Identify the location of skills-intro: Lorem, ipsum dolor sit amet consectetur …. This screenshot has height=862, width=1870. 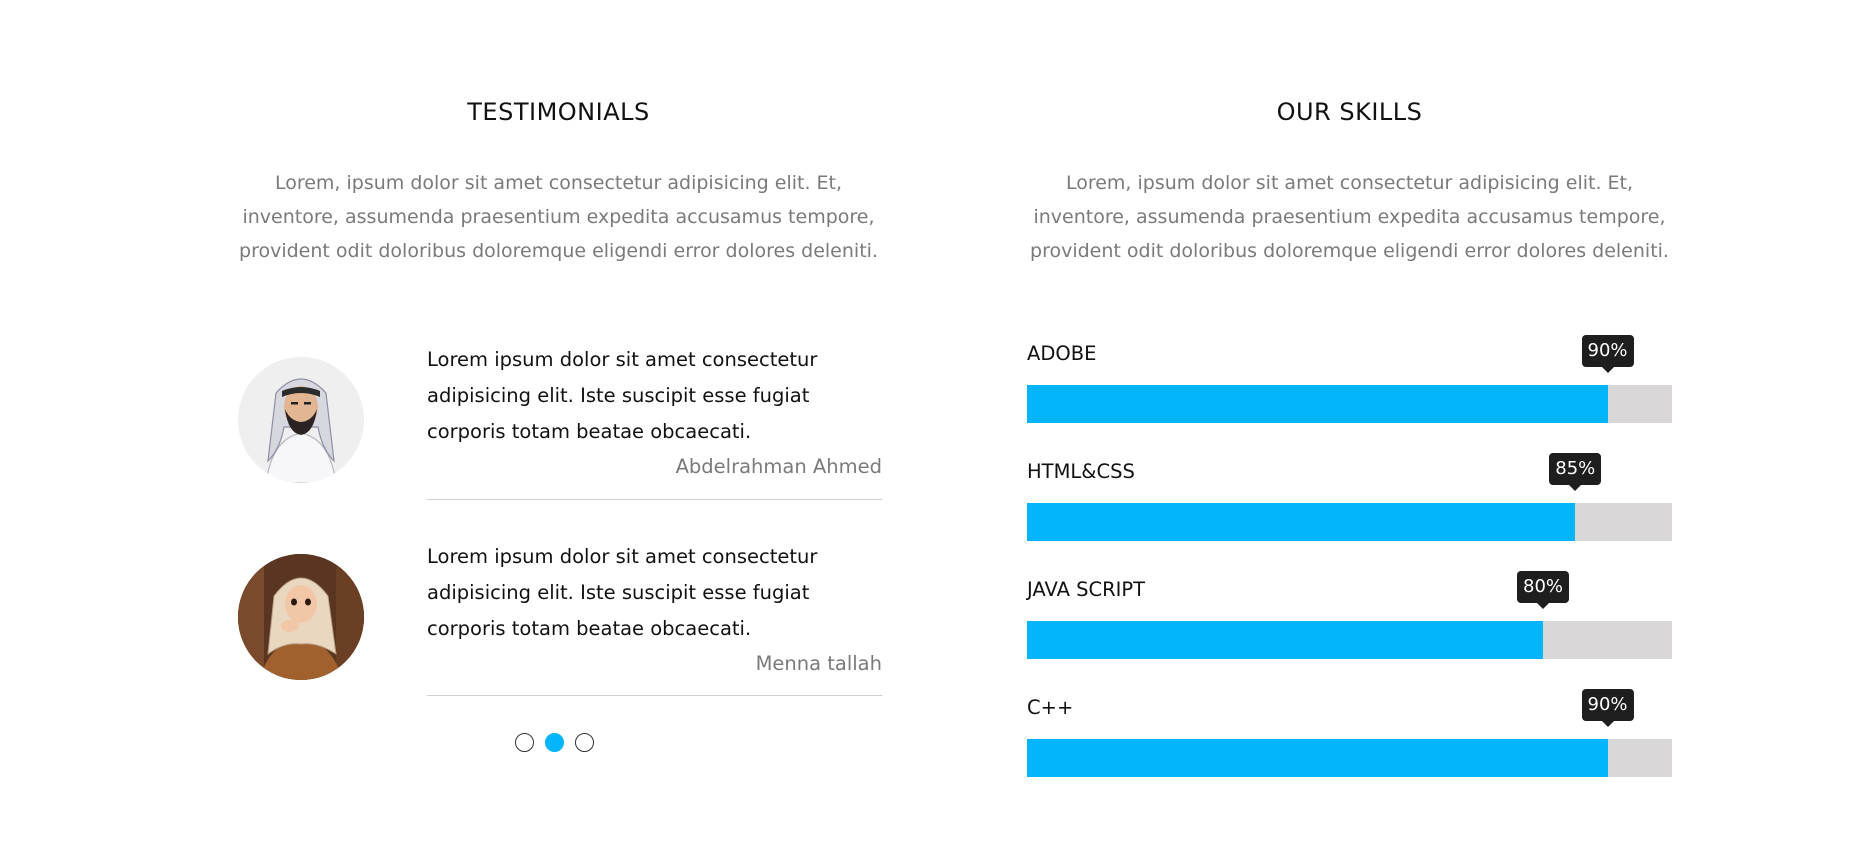
(1349, 217).